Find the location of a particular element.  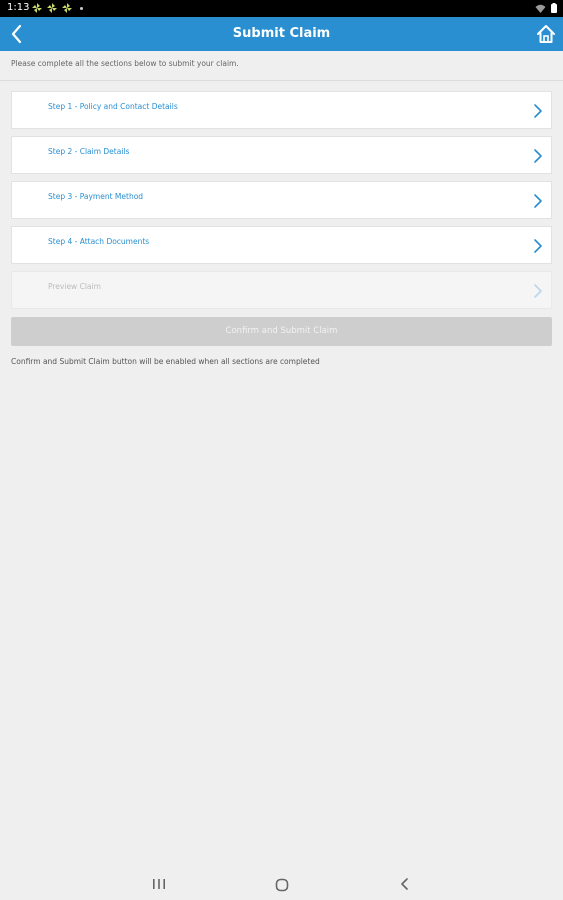

system-nav-bar is located at coordinates (281, 883).